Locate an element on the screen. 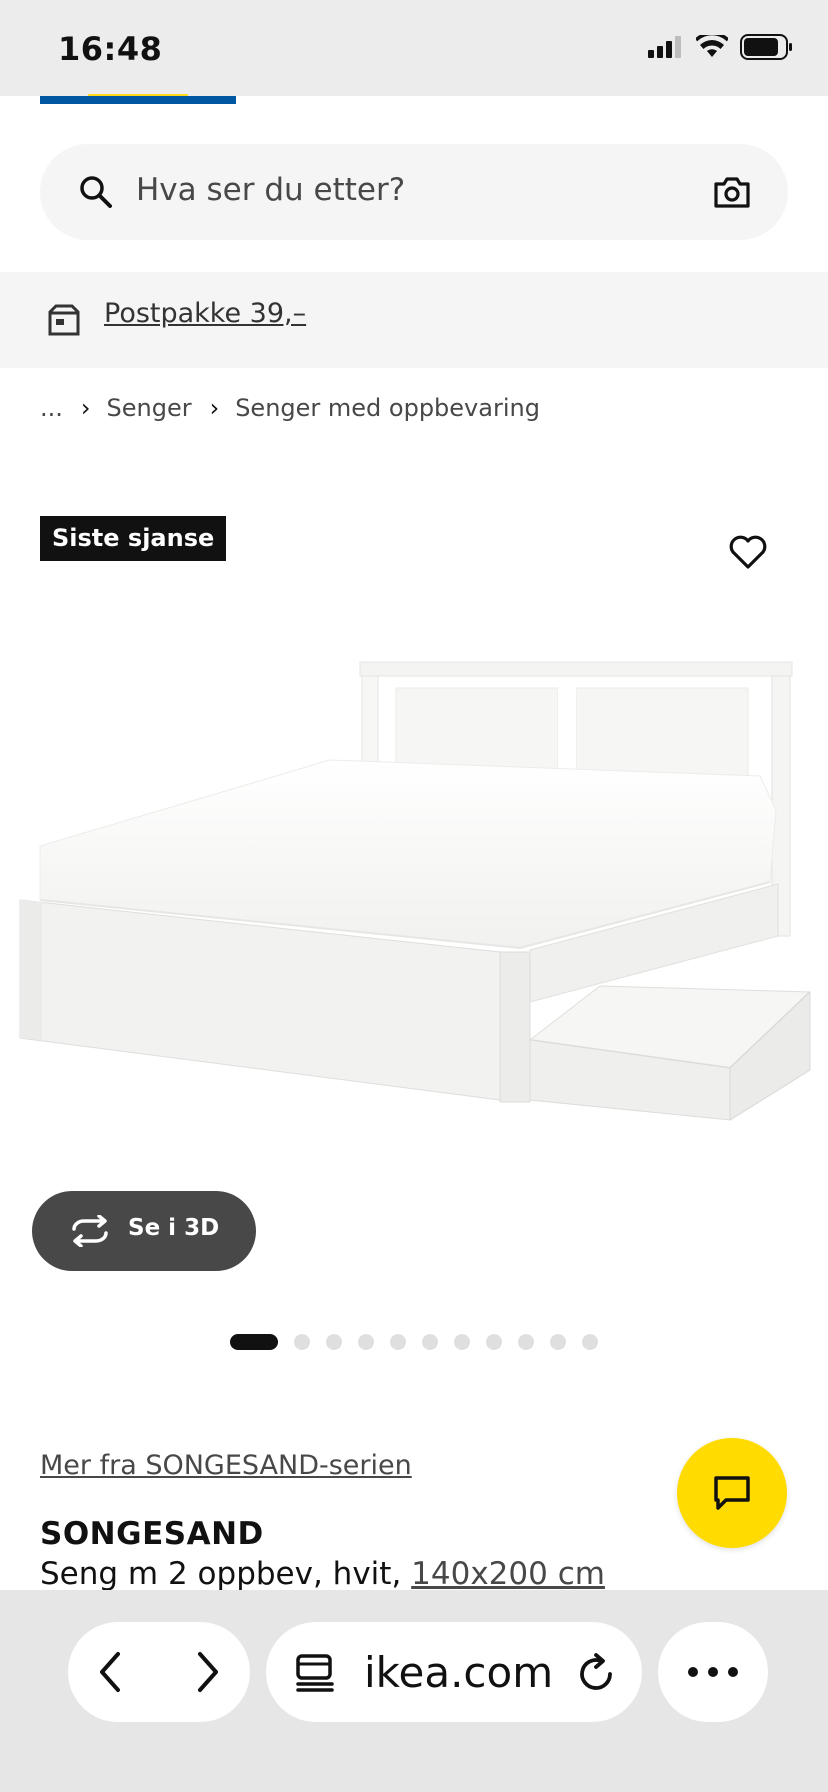  search-icon is located at coordinates (96, 192).